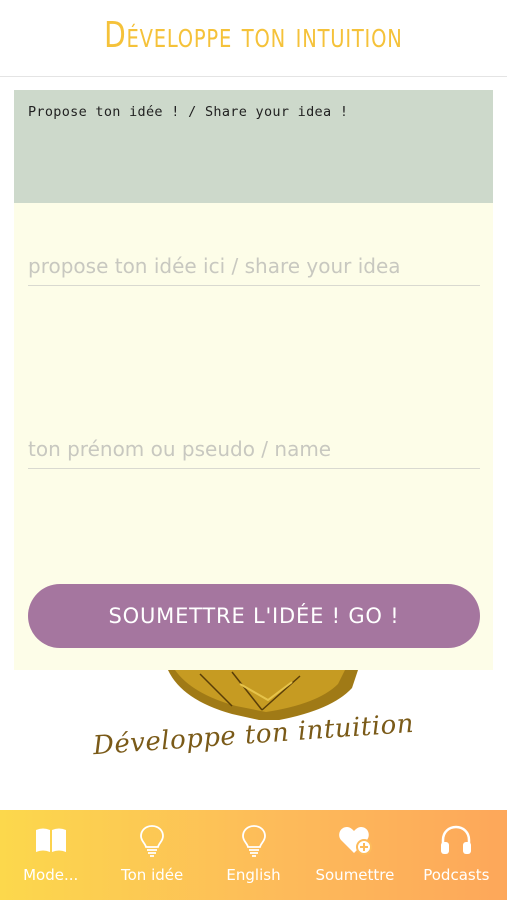  Describe the element at coordinates (254, 449) in the screenshot. I see `name-input` at that location.